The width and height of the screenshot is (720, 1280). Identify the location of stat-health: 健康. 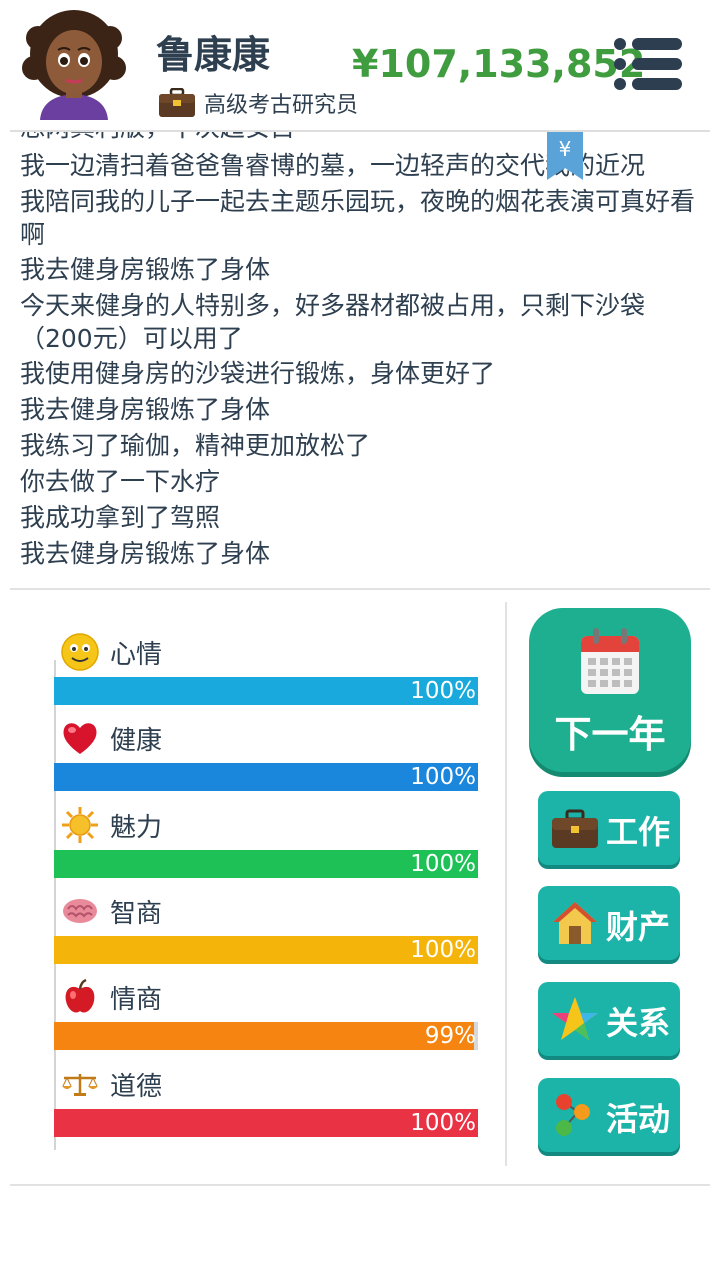
(111, 738).